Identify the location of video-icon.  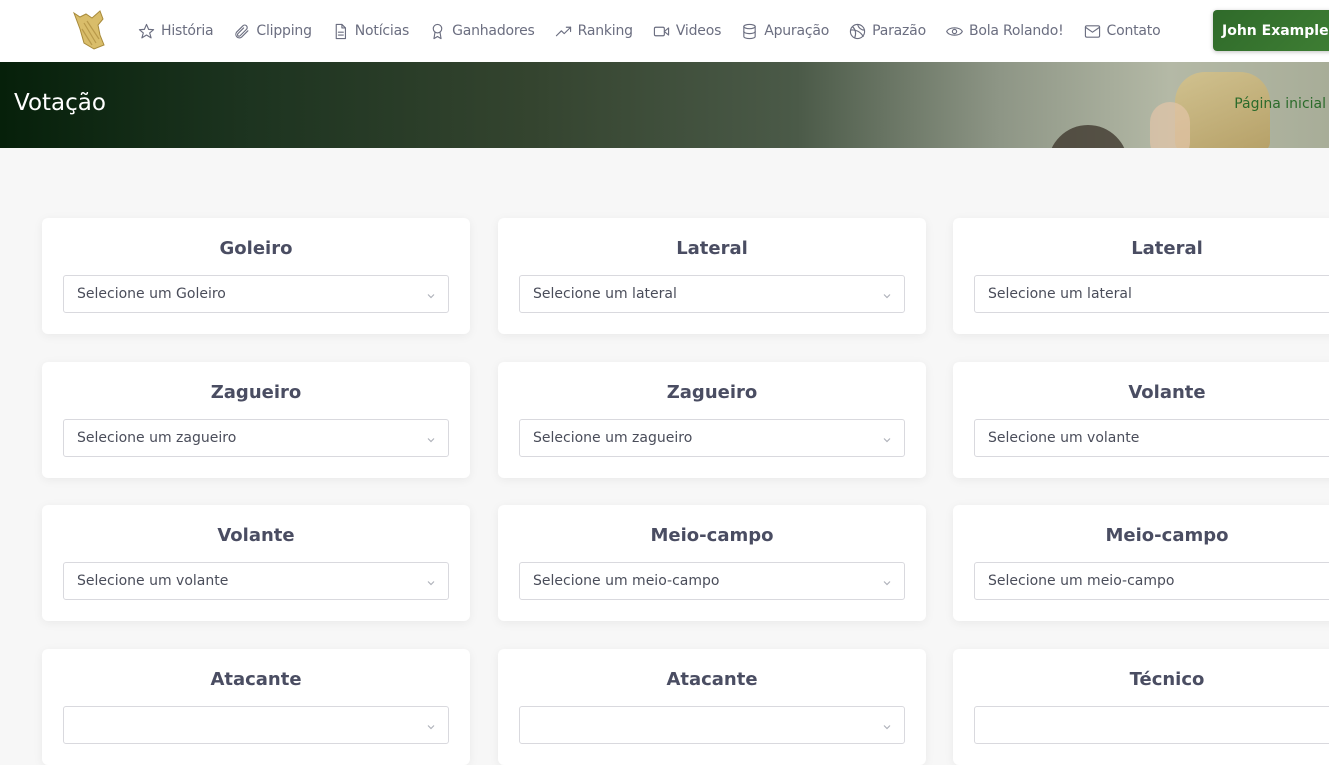
(661, 31).